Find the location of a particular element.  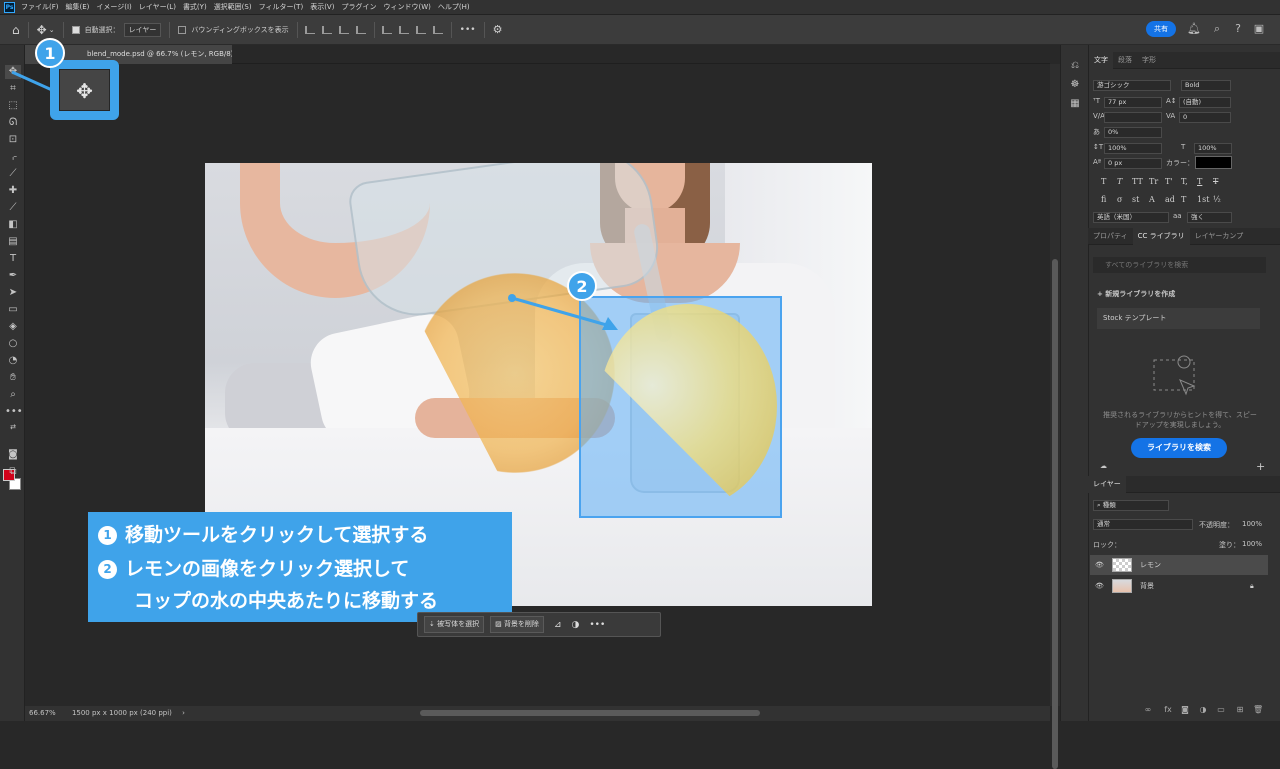

language-select: 英語（米国） is located at coordinates (1131, 217).